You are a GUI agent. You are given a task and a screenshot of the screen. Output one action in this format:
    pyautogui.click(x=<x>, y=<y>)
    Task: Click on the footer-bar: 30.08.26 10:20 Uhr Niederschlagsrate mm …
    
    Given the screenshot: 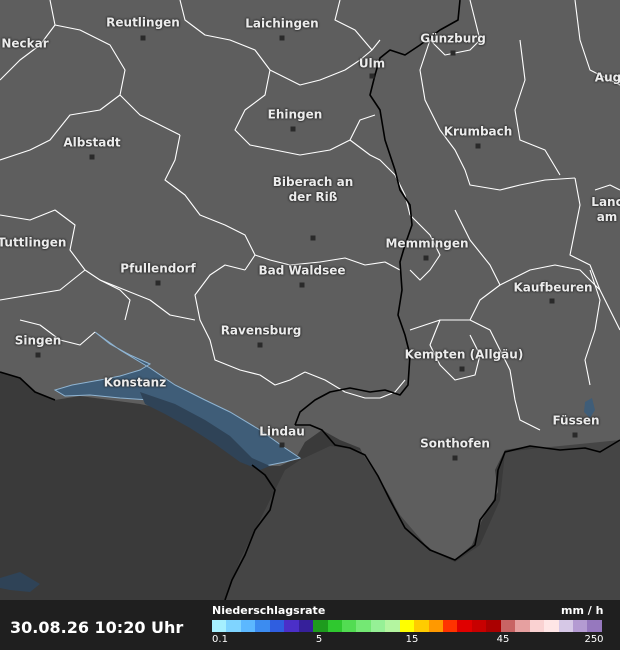 What is the action you would take?
    pyautogui.click(x=310, y=625)
    